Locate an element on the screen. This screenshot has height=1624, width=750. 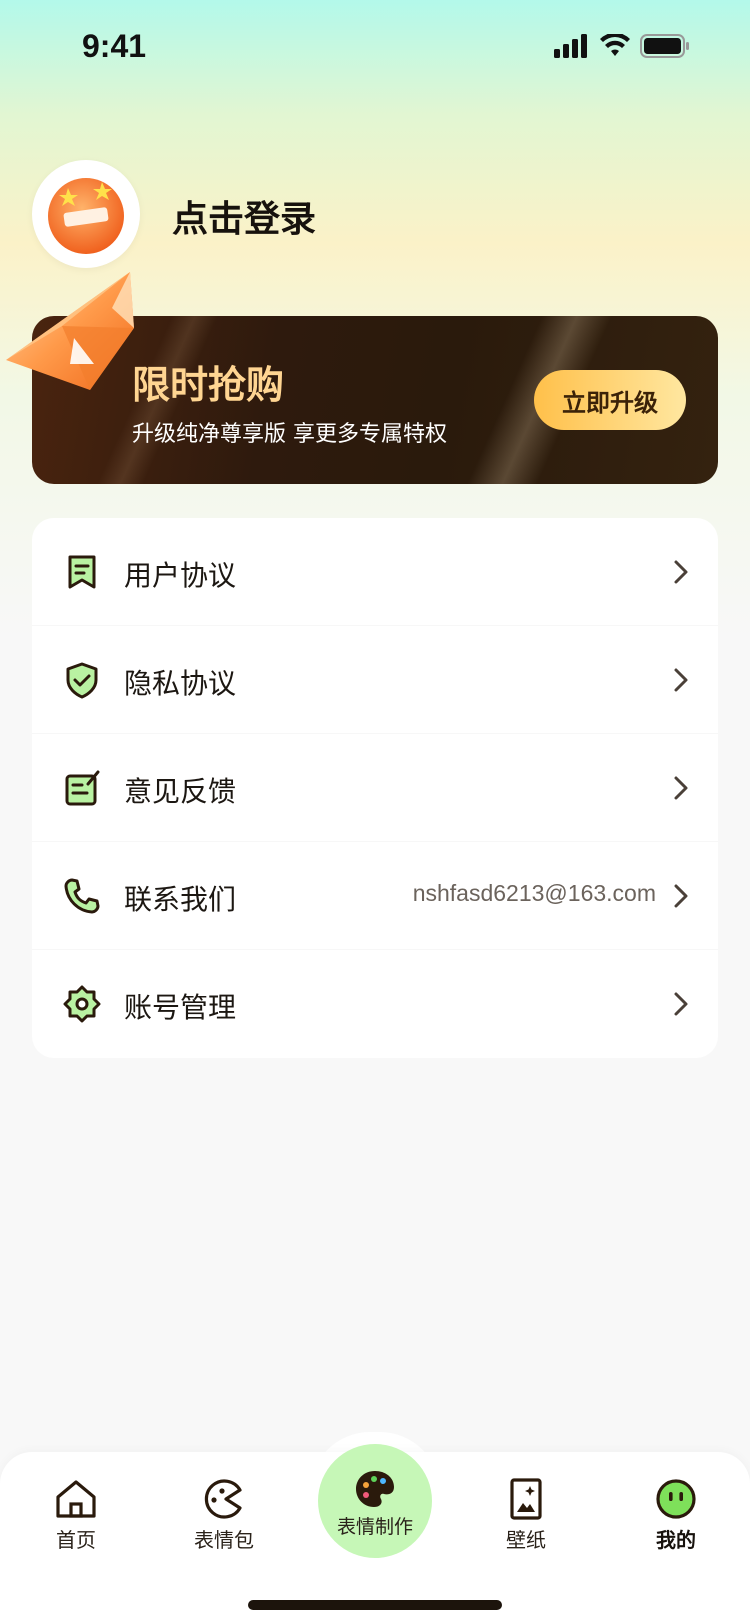
promo-title: 限时抢购 is located at coordinates (208, 385).